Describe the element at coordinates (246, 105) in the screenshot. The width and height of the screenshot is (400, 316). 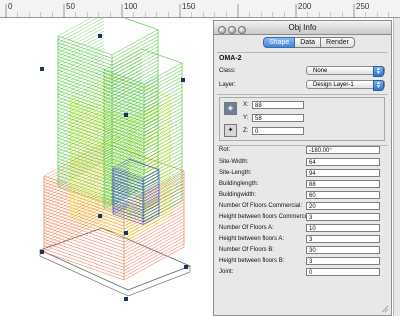
I see `x-label: X:` at that location.